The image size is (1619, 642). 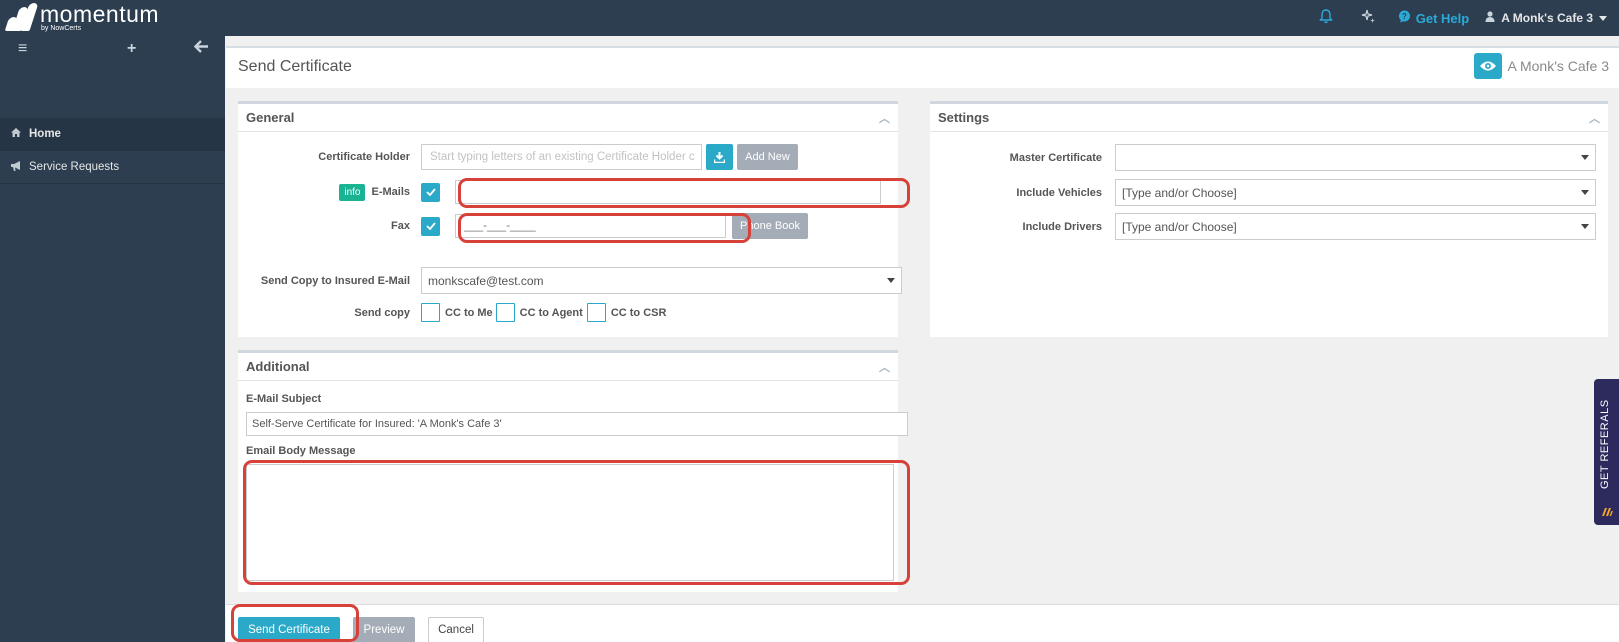 I want to click on cc-to-agent-label: CC to Agent, so click(x=551, y=312).